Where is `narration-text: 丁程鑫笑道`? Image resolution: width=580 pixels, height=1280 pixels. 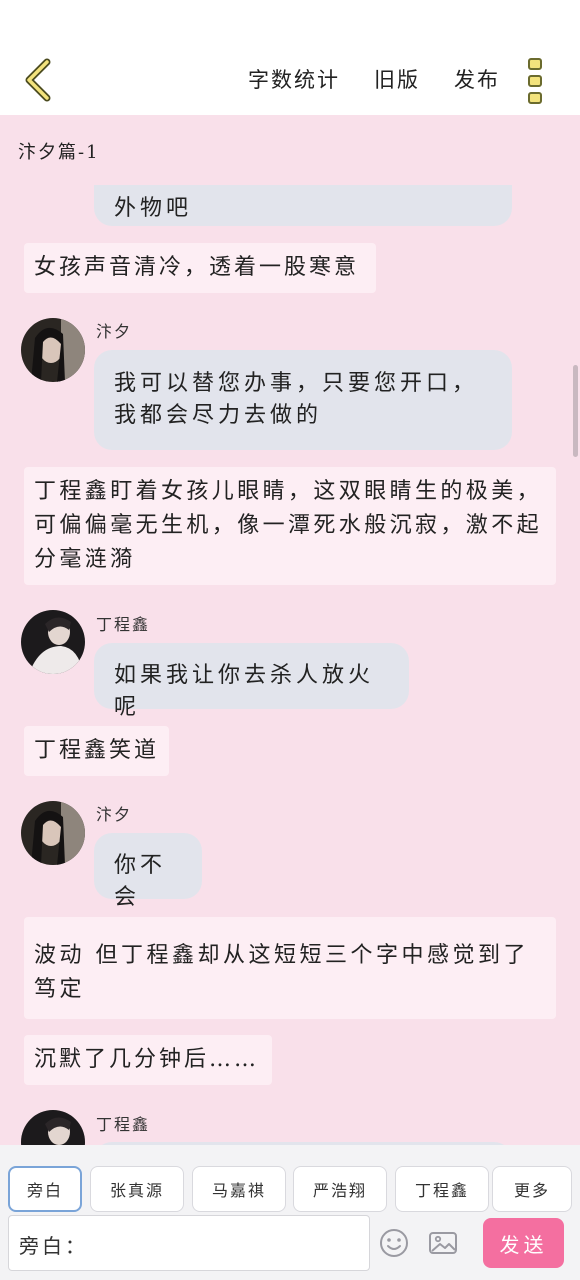
narration-text: 丁程鑫笑道 is located at coordinates (97, 750).